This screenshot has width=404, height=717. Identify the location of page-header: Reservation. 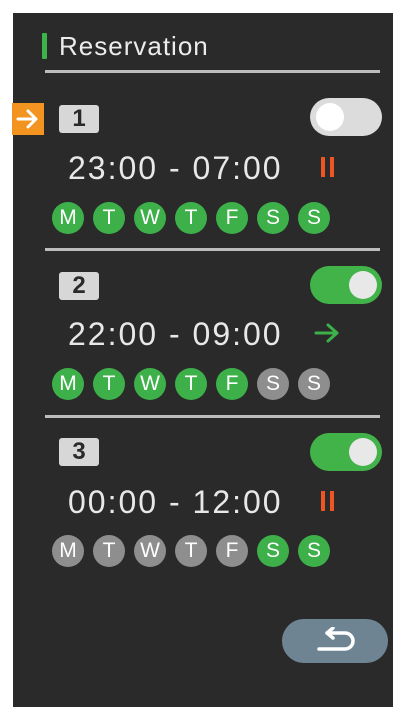
(125, 45).